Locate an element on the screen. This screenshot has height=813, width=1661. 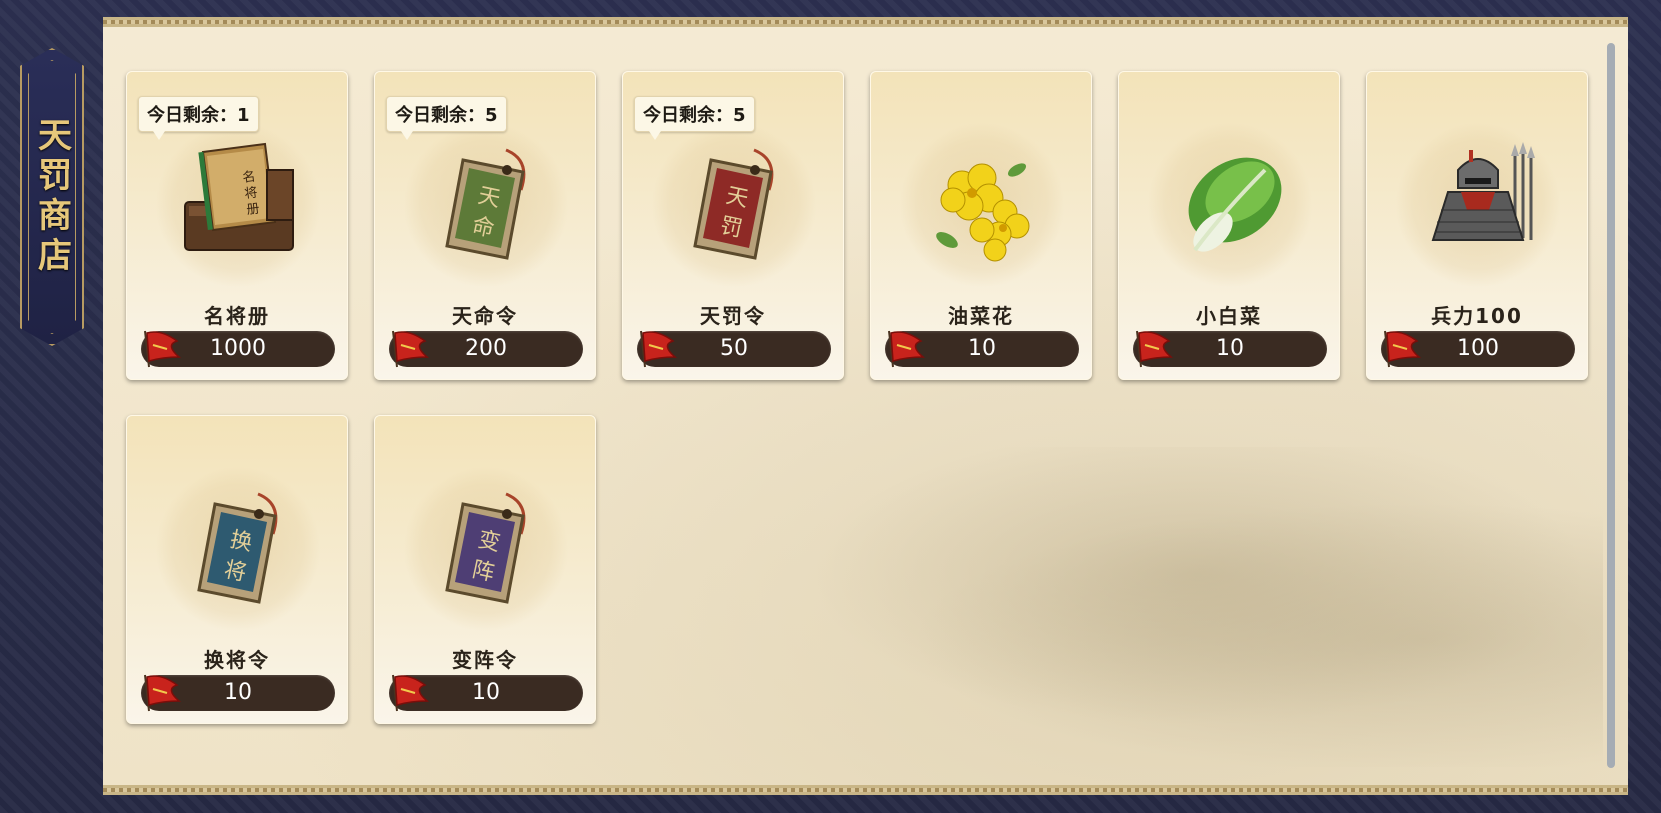
shop-item-card: 天 命 今日剩余：5 天命令 200 is located at coordinates (485, 225).